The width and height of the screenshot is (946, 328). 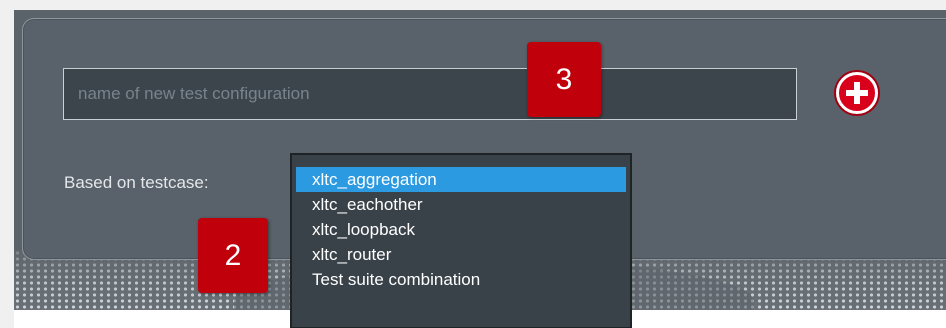 I want to click on annotation-badge-3: 3, so click(x=564, y=79).